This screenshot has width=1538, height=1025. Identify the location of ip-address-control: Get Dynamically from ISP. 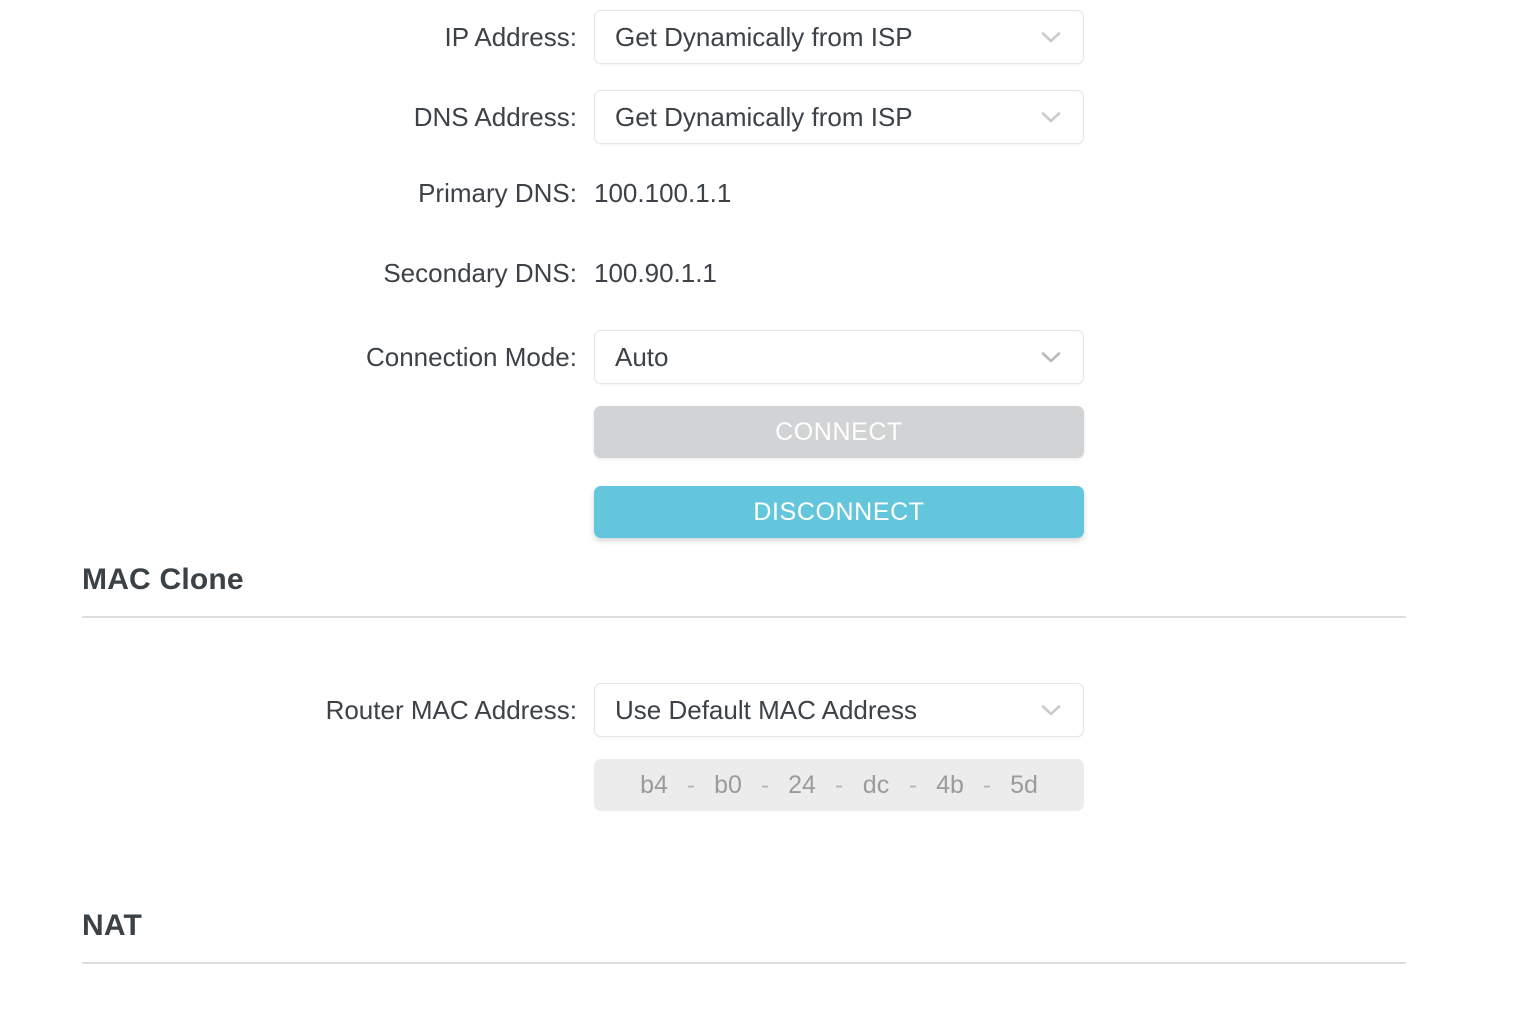
(839, 37).